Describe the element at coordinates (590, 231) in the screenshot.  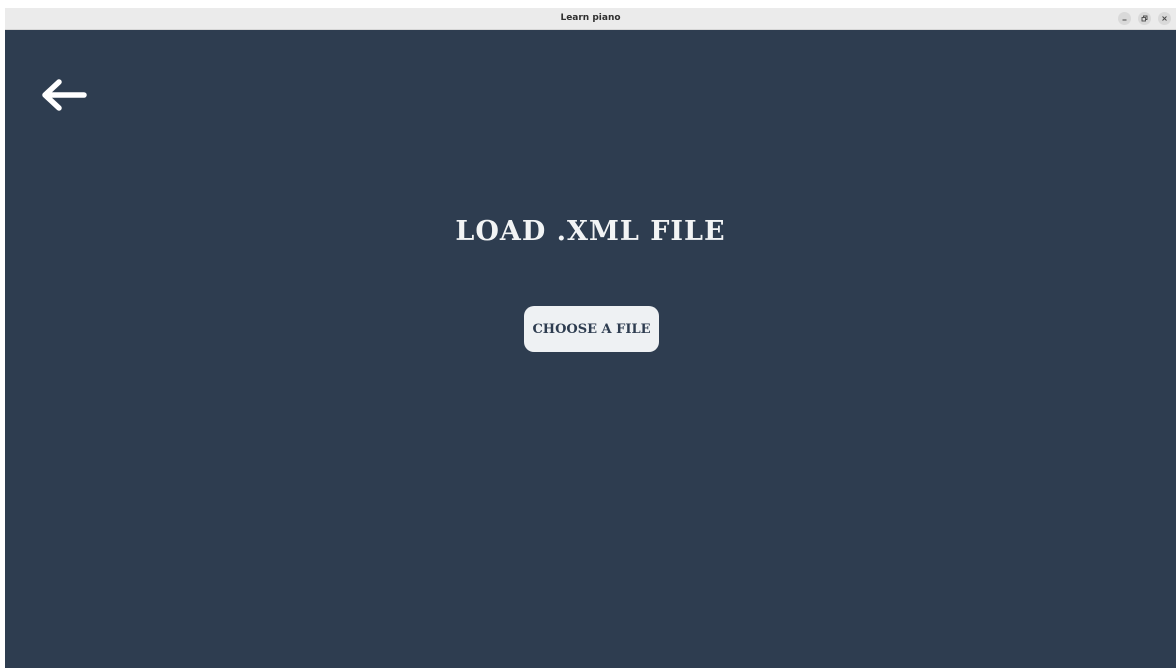
I see `page-title: LOAD .XML FILE` at that location.